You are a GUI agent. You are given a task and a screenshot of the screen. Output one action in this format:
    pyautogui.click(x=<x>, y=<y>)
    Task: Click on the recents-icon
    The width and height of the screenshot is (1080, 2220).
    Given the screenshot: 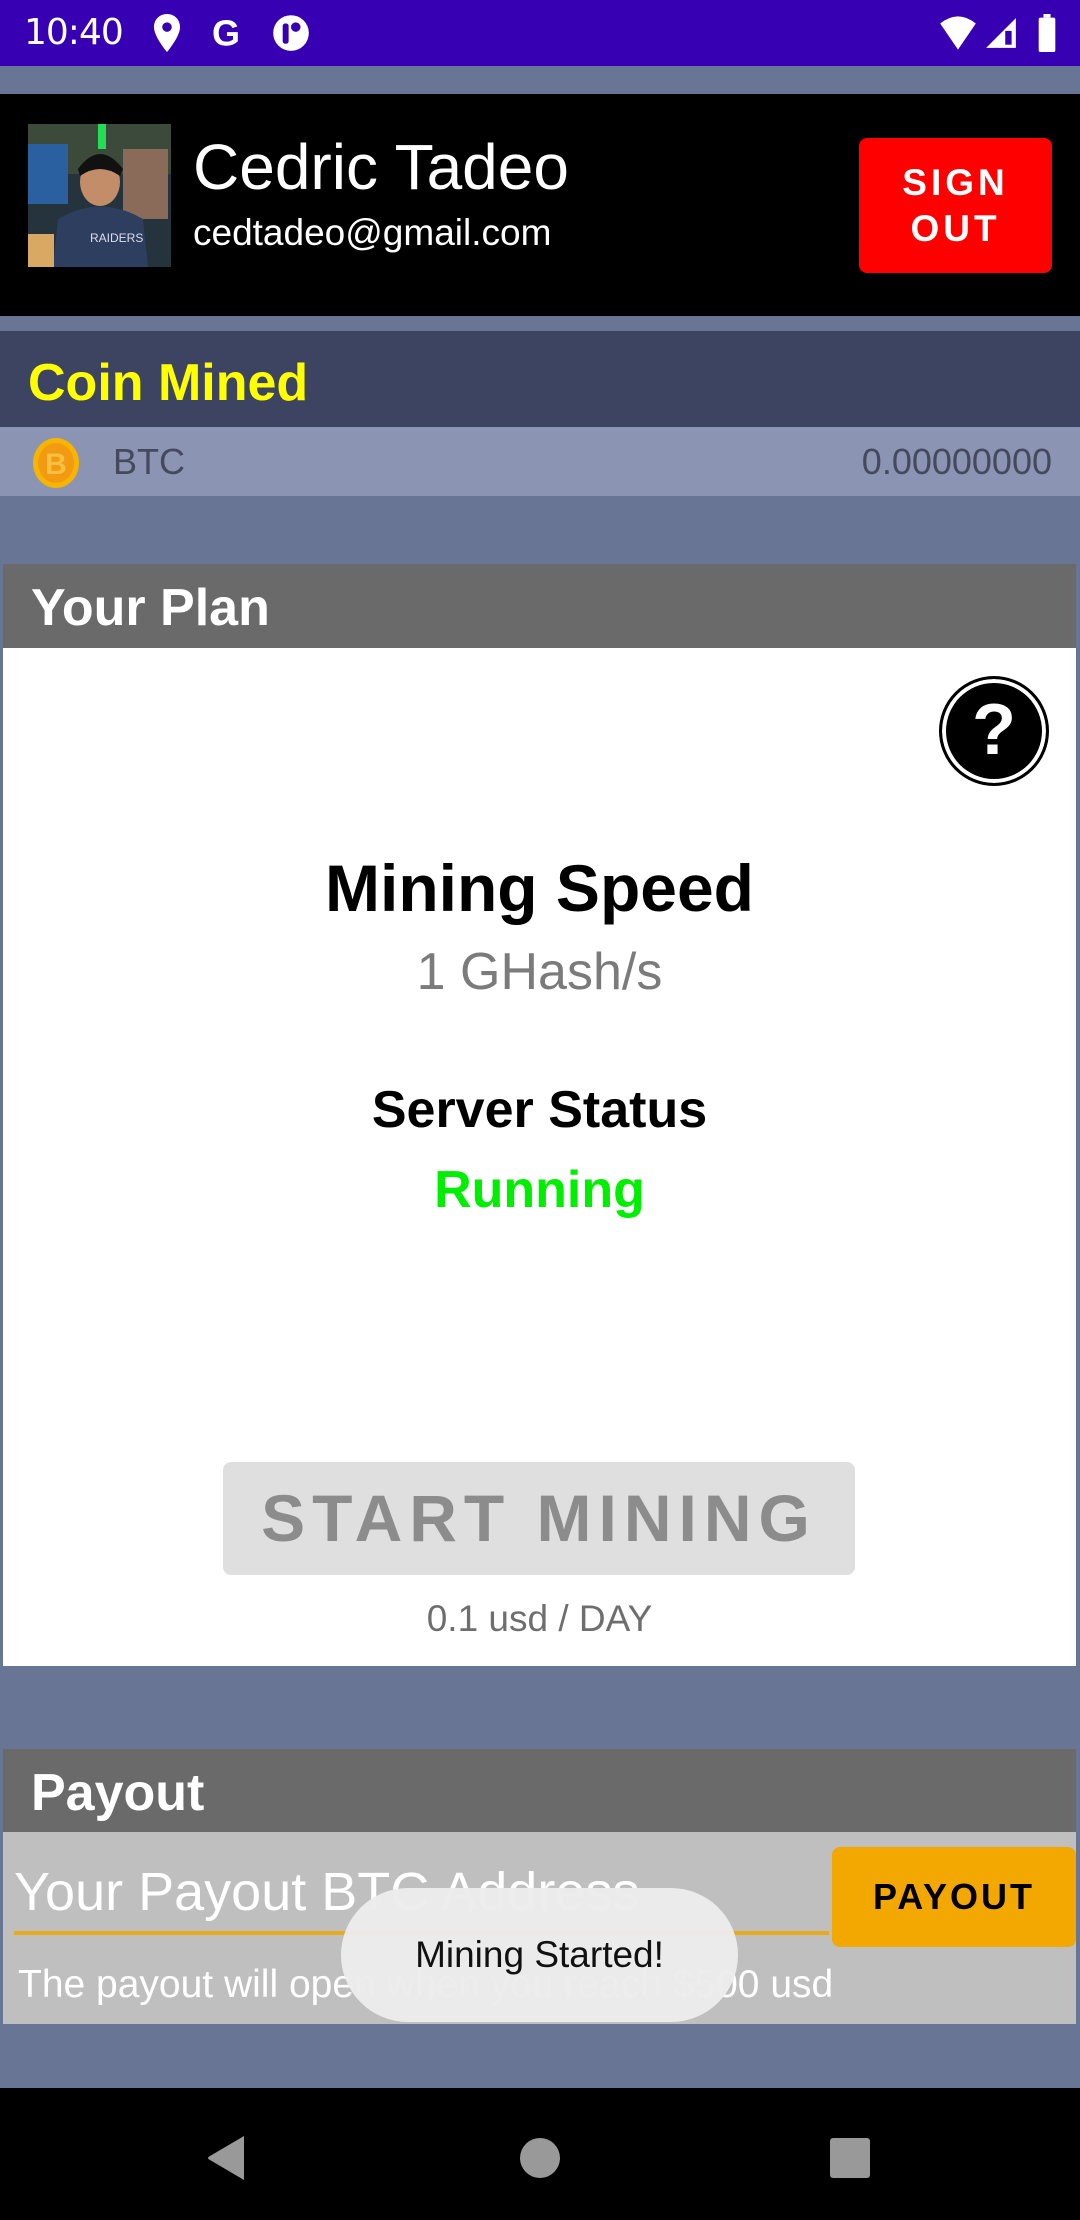 What is the action you would take?
    pyautogui.click(x=850, y=2158)
    